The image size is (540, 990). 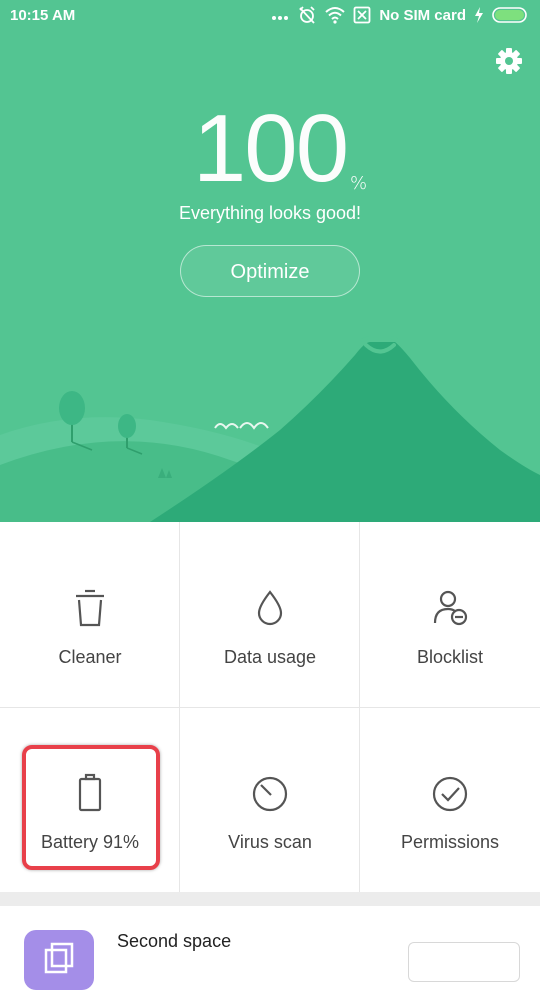 I want to click on tool-label: Cleaner, so click(x=90, y=657).